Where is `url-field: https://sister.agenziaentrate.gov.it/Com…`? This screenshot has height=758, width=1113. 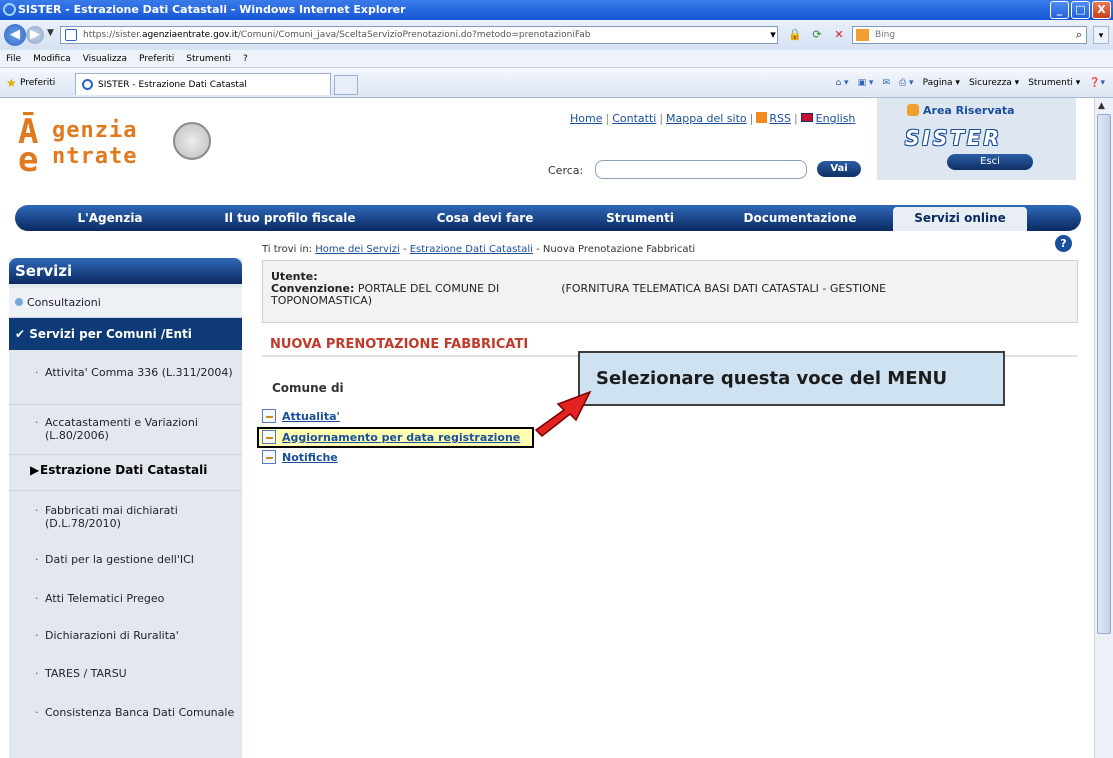 url-field: https://sister.agenziaentrate.gov.it/Com… is located at coordinates (419, 35).